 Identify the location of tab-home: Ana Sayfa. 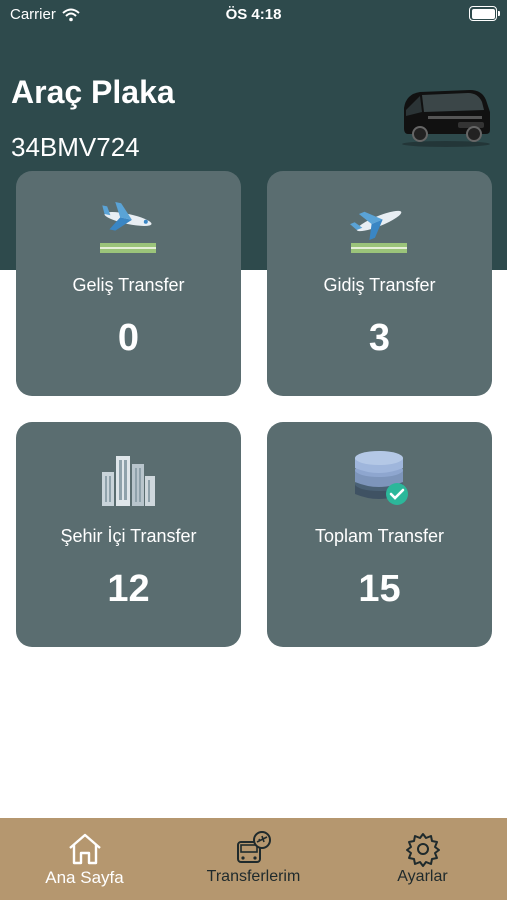
(84, 859).